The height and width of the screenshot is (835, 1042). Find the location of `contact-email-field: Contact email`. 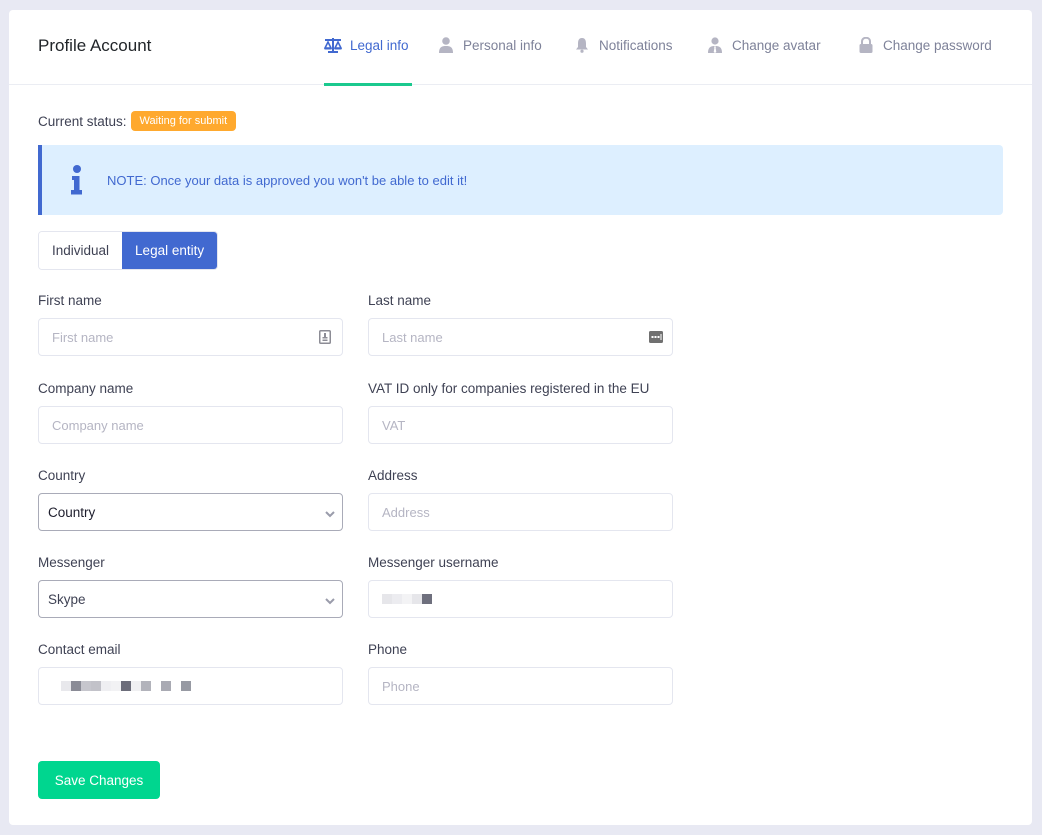

contact-email-field: Contact email is located at coordinates (190, 672).